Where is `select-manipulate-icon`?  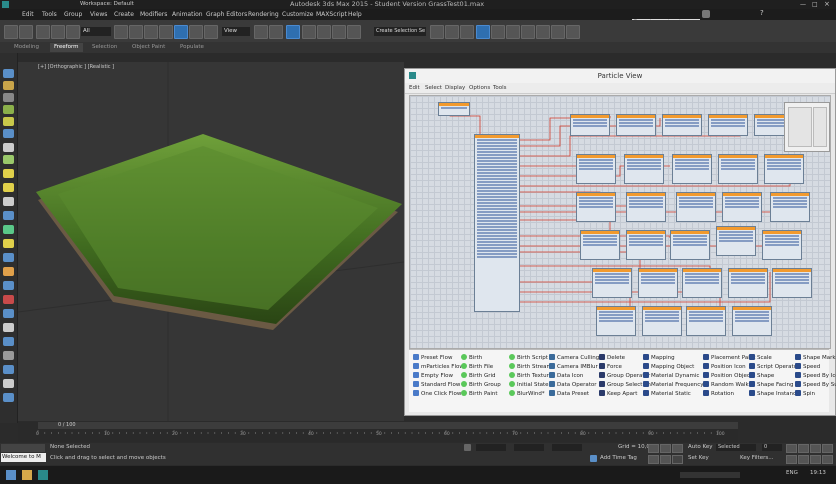
select-manipulate-icon is located at coordinates (276, 32).